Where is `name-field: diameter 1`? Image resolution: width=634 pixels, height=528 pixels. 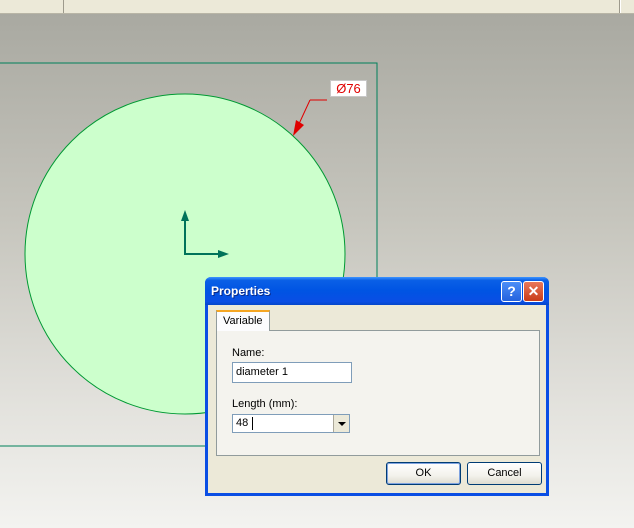
name-field: diameter 1 is located at coordinates (292, 372).